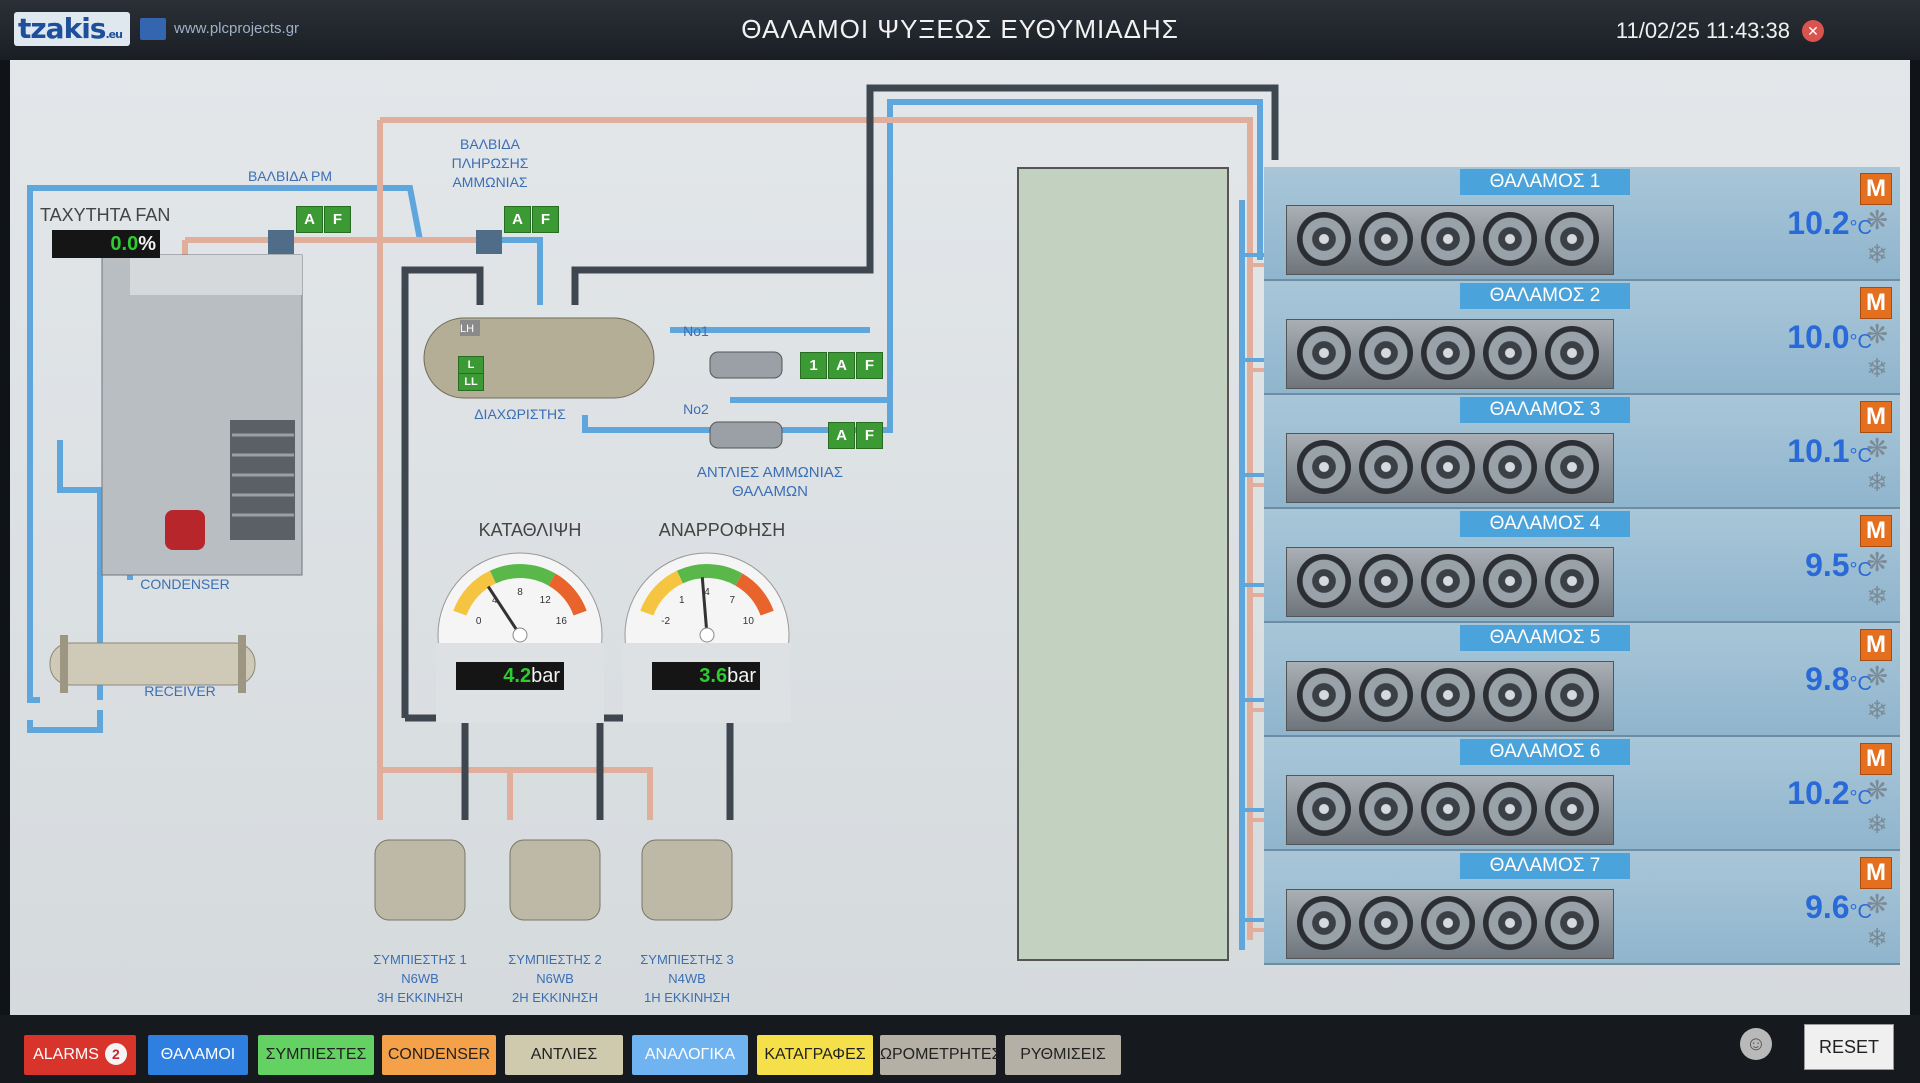  Describe the element at coordinates (1063, 1055) in the screenshot. I see `nav-button-8: ΡΥΘΜΙΣΕΙΣ` at that location.